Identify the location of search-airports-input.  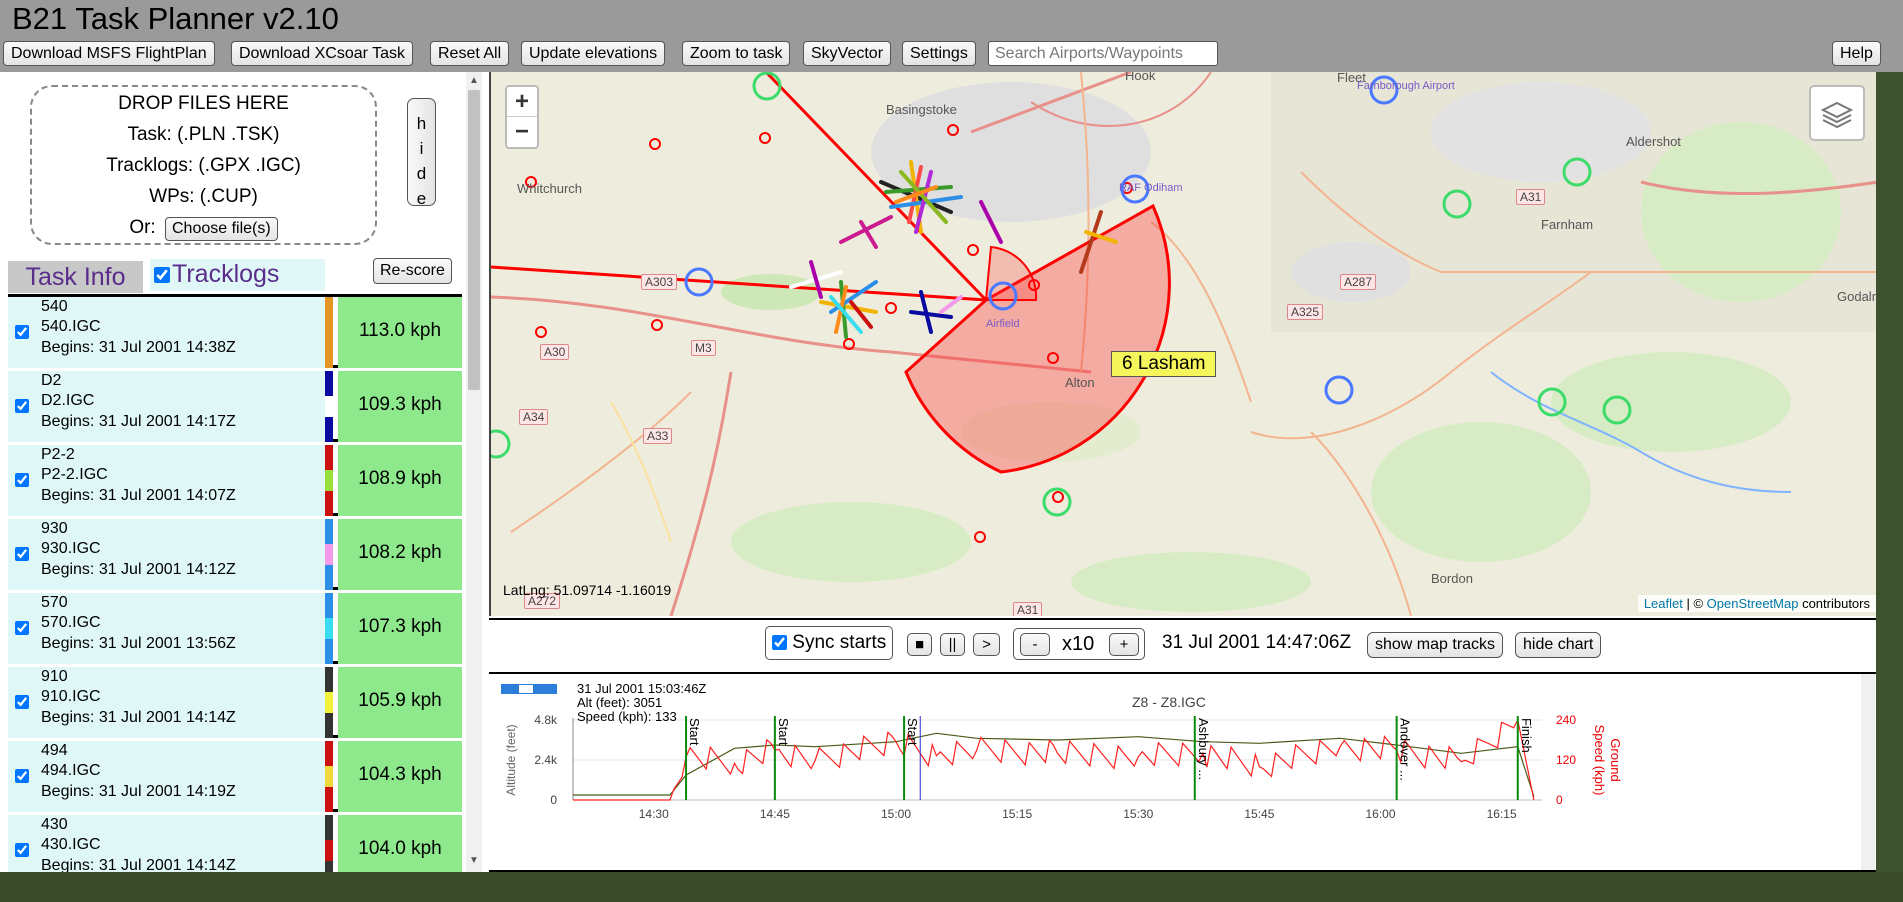
(1103, 53).